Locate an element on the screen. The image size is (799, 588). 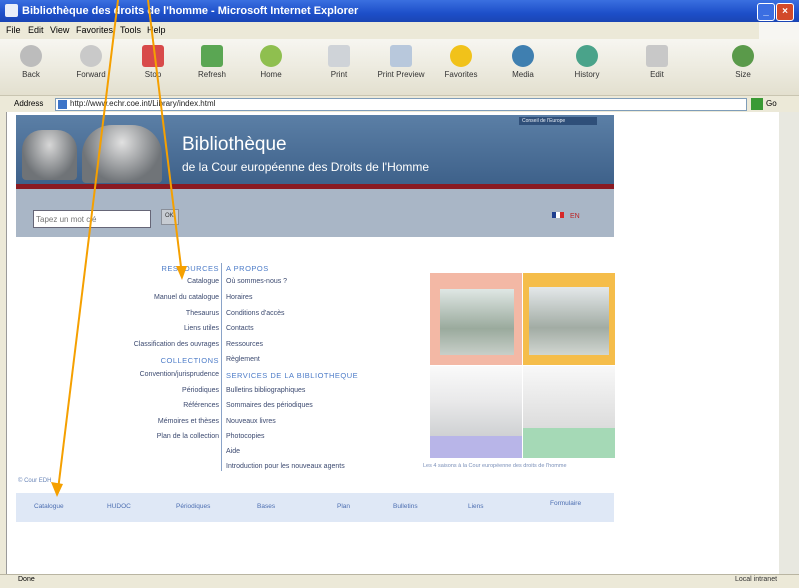
status-bar: Done Local intranet is located at coordinates (399, 581).